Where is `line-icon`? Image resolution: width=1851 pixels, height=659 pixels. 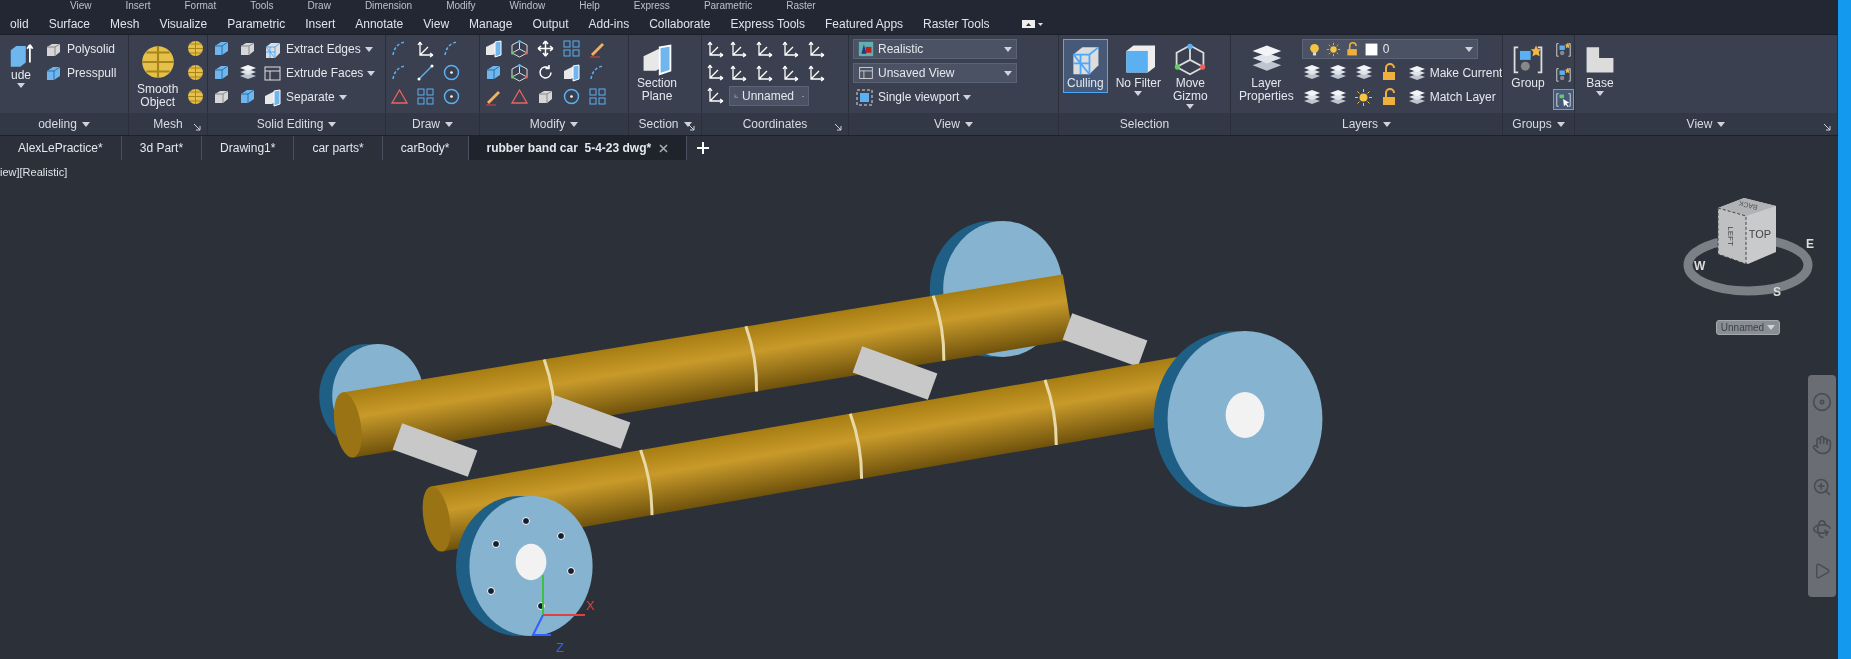
line-icon is located at coordinates (425, 72).